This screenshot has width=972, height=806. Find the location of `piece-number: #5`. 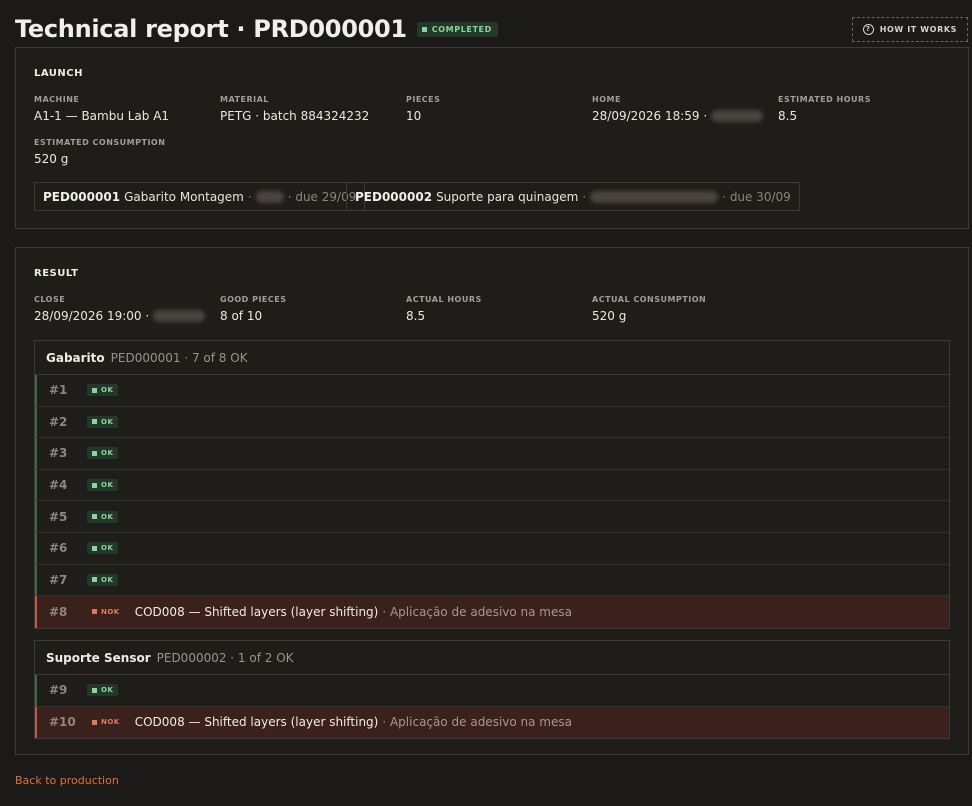

piece-number: #5 is located at coordinates (58, 516).